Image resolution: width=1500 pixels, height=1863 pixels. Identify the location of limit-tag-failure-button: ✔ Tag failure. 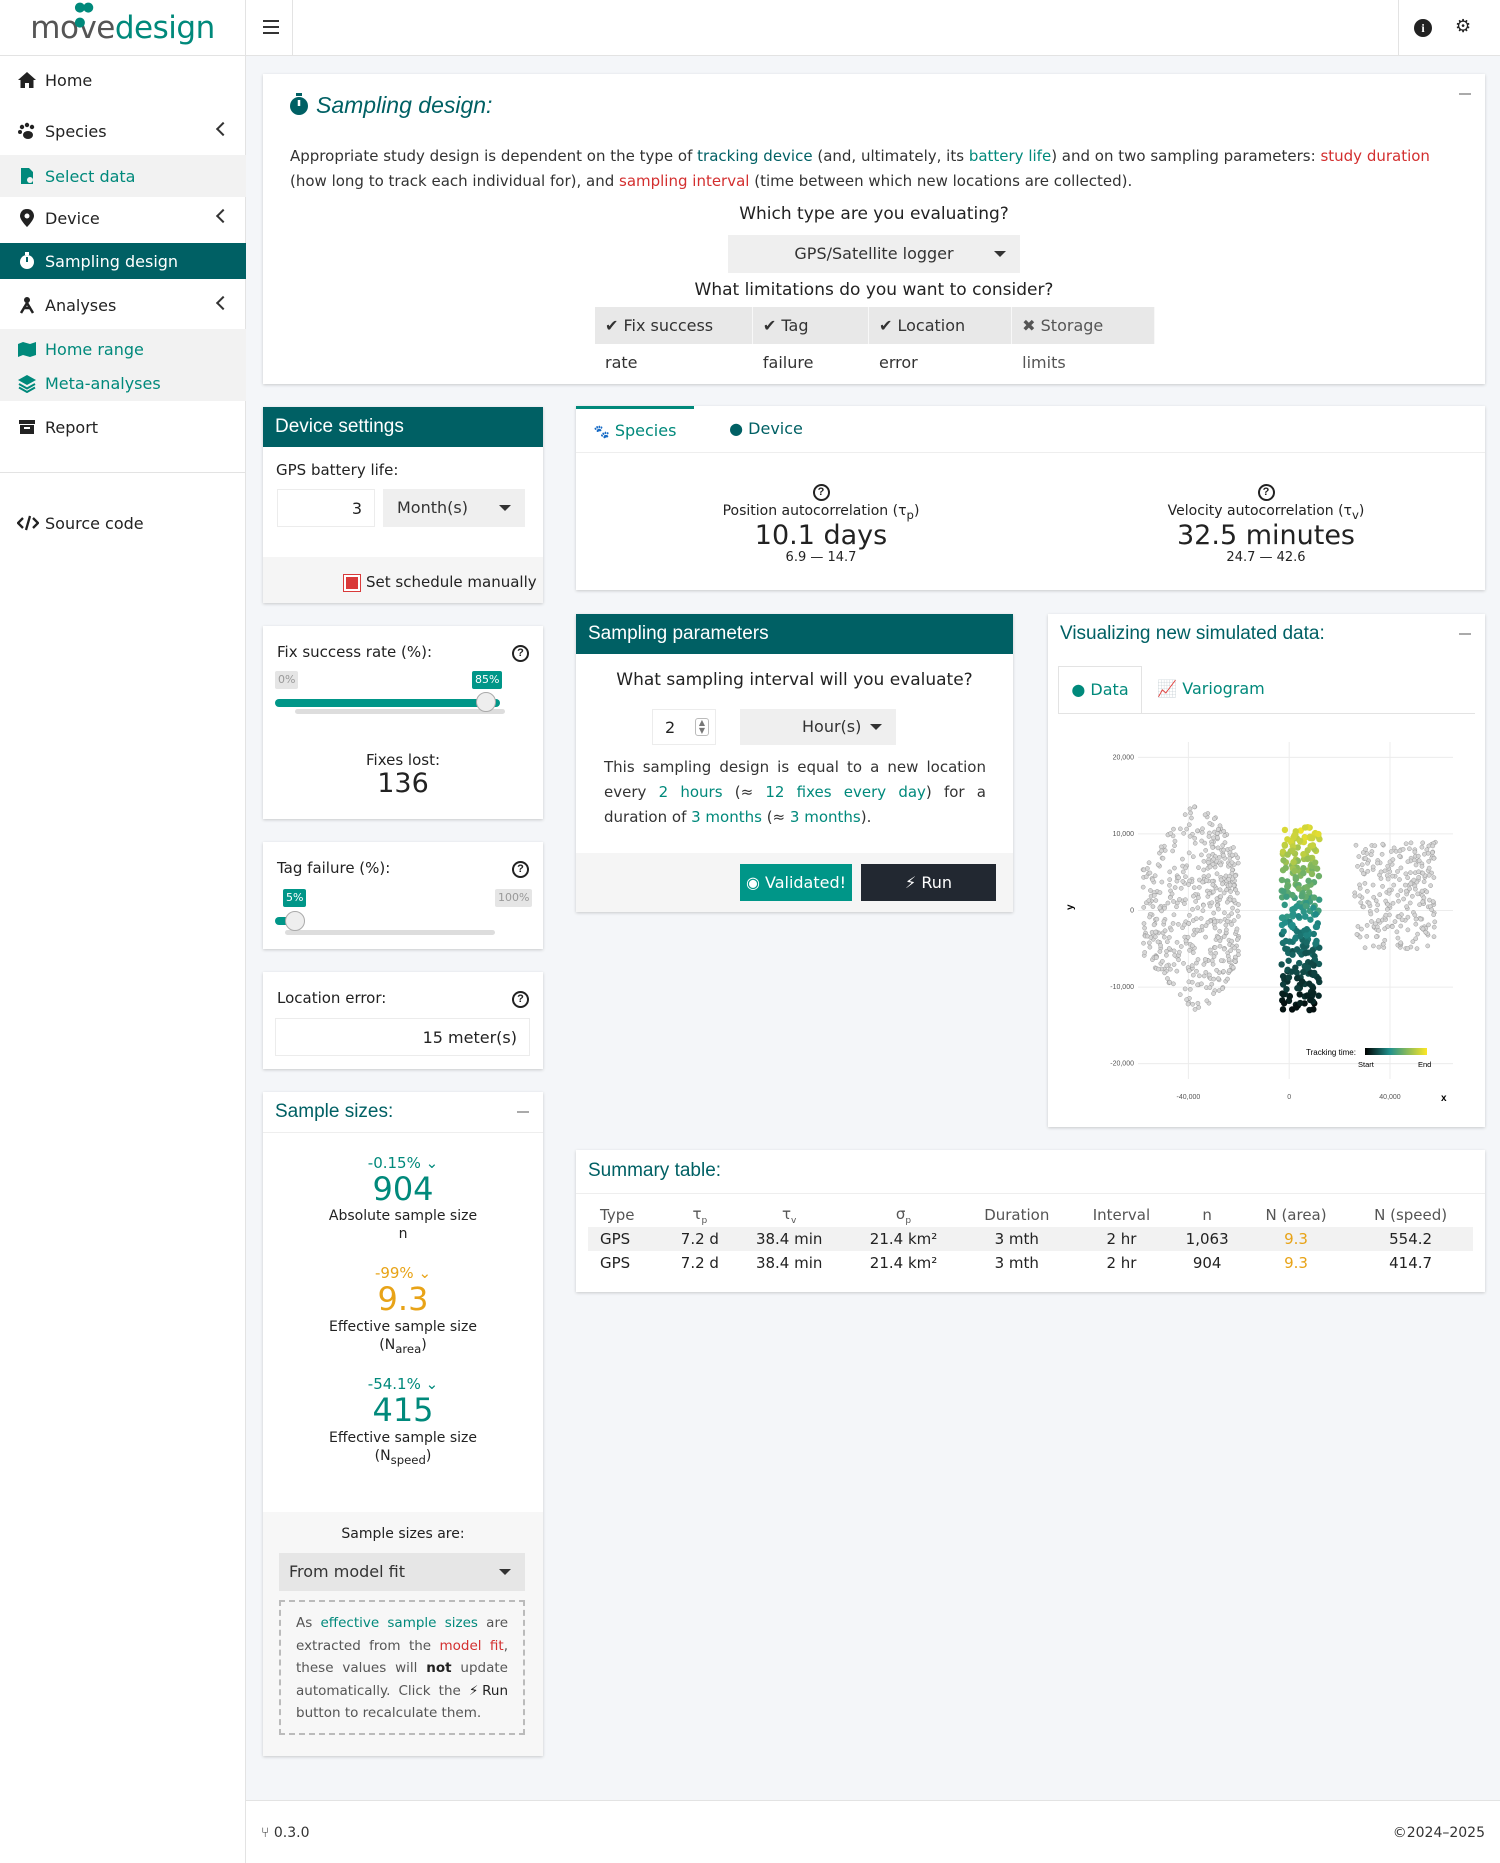
(810, 339).